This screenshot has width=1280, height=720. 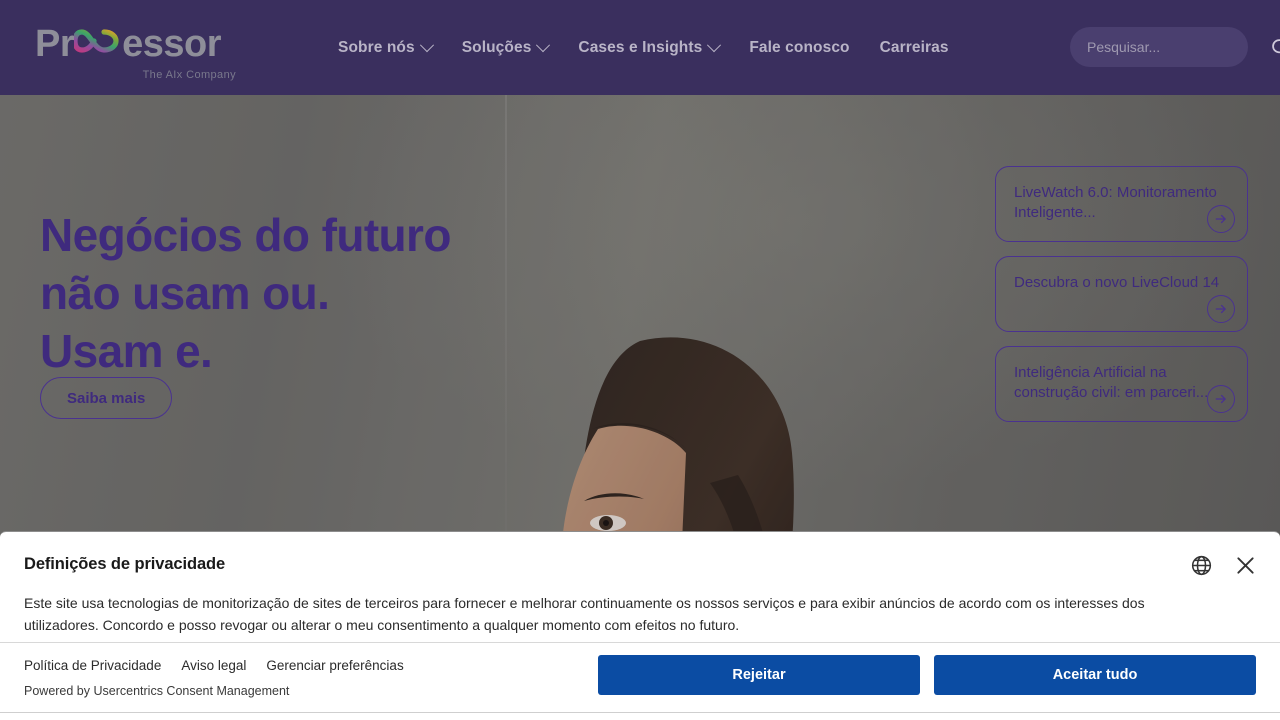 What do you see at coordinates (1170, 47) in the screenshot?
I see `search-input` at bounding box center [1170, 47].